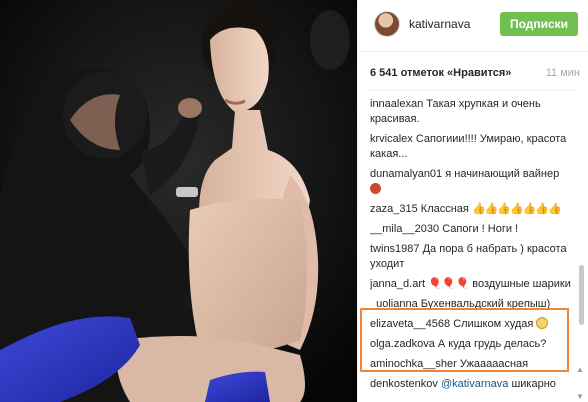  I want to click on comment-item: janna_d.art 🎈🎈🎈 воздушные шарики, so click(474, 284).